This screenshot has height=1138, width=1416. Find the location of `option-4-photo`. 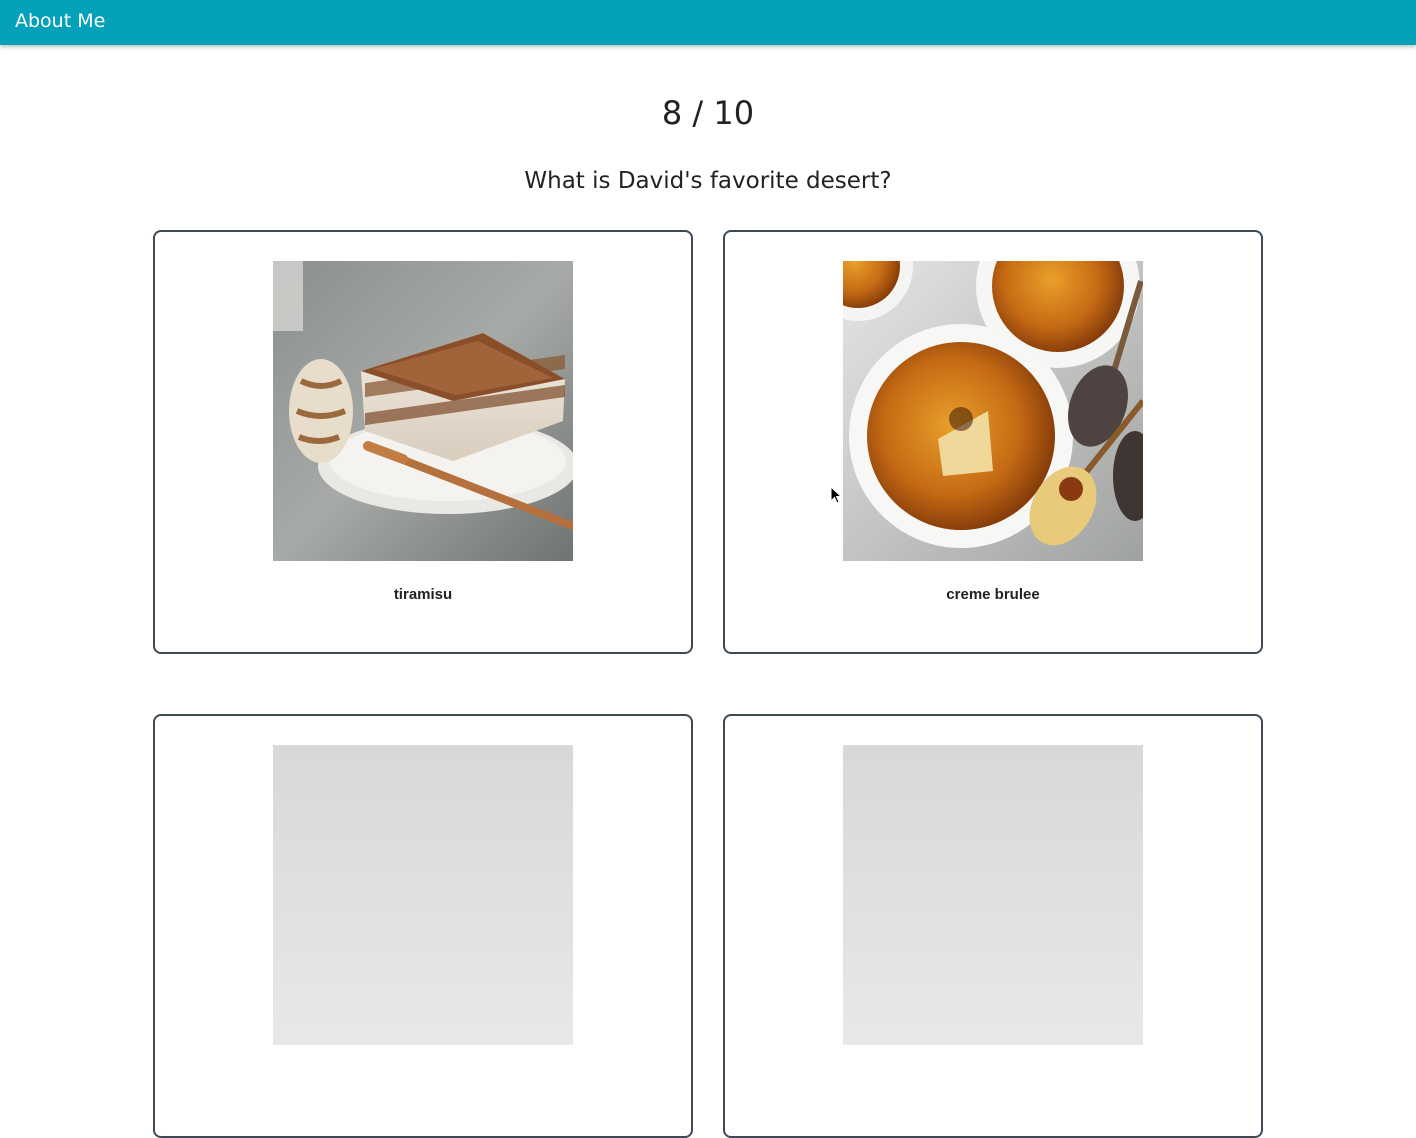

option-4-photo is located at coordinates (993, 895).